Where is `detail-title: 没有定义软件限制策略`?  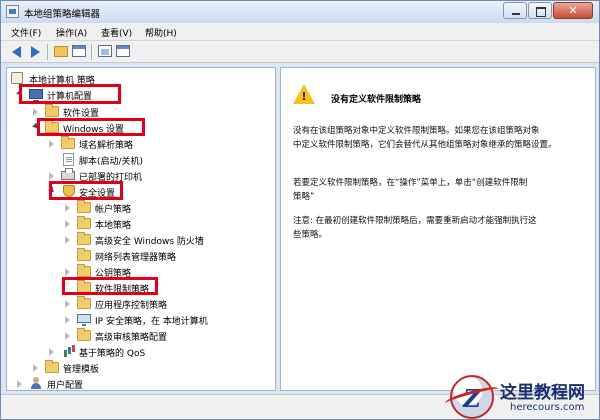
detail-title: 没有定义软件限制策略 is located at coordinates (376, 100).